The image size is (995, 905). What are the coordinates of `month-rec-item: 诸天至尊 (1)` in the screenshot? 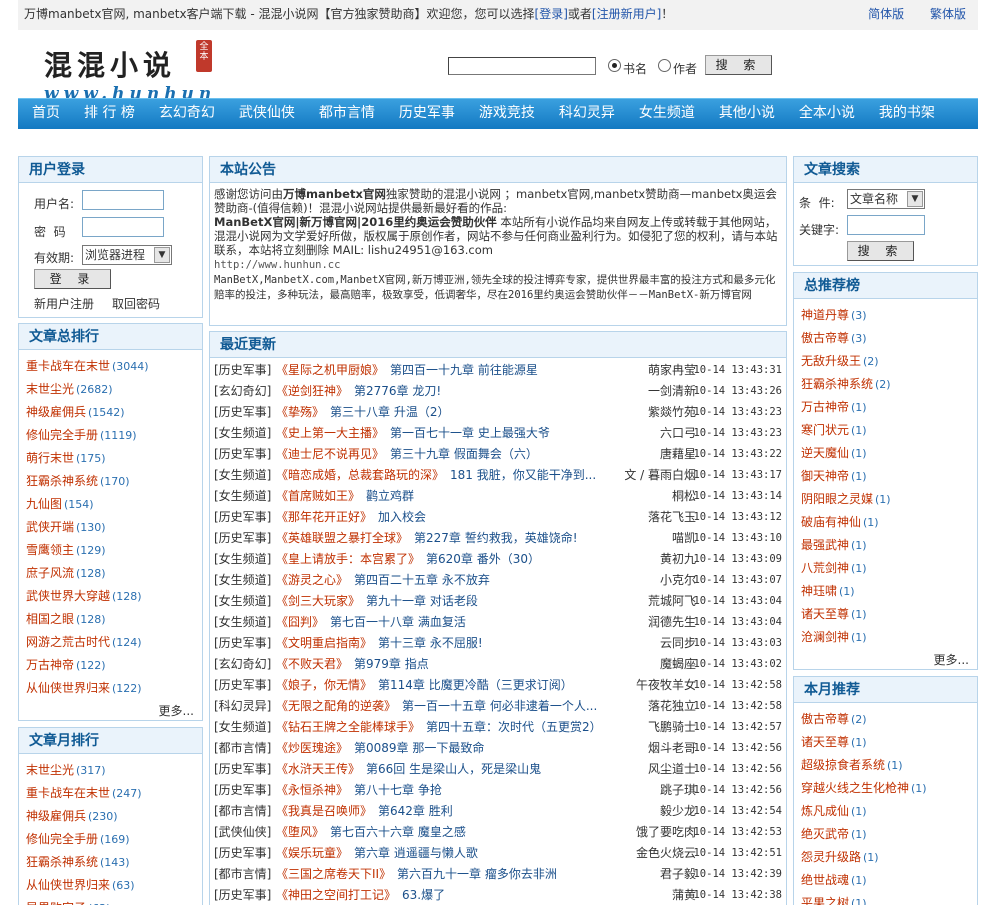 It's located at (885, 742).